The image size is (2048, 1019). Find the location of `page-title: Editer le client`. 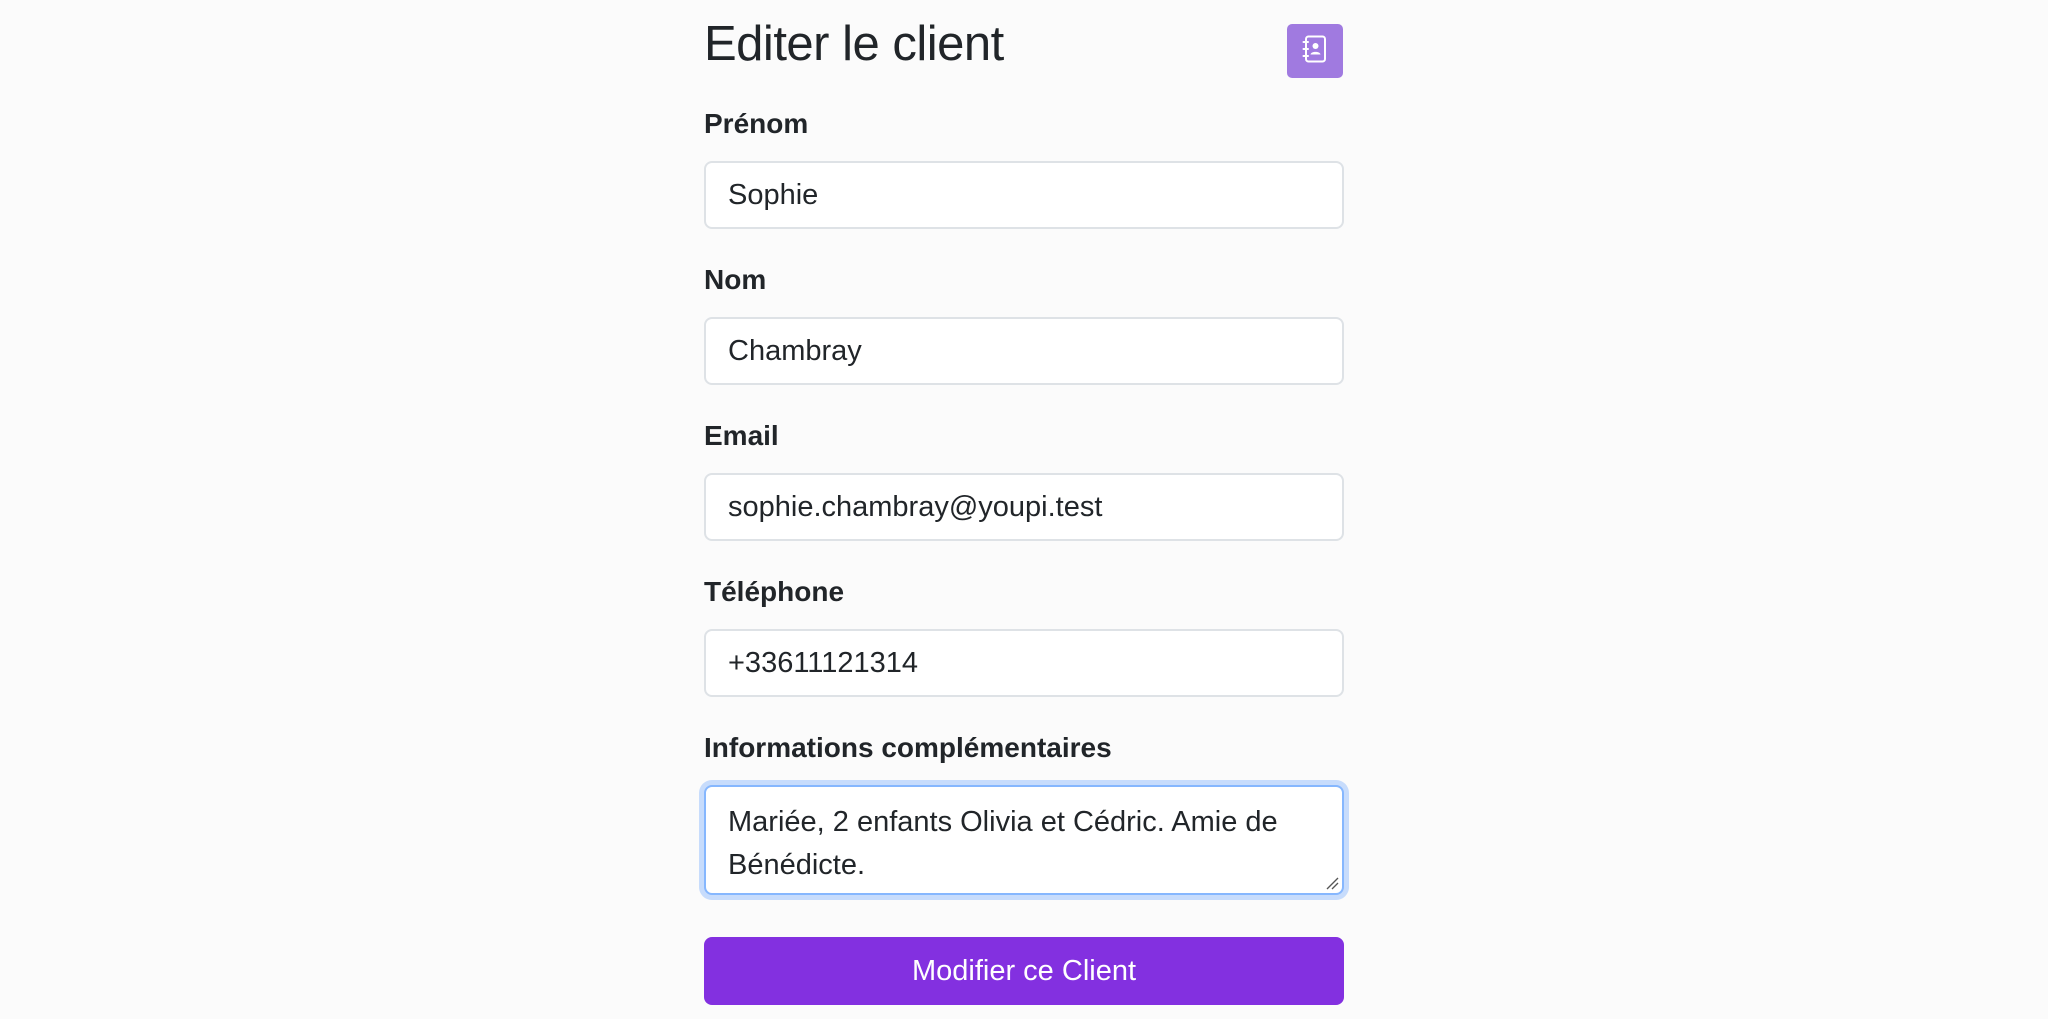

page-title: Editer le client is located at coordinates (854, 44).